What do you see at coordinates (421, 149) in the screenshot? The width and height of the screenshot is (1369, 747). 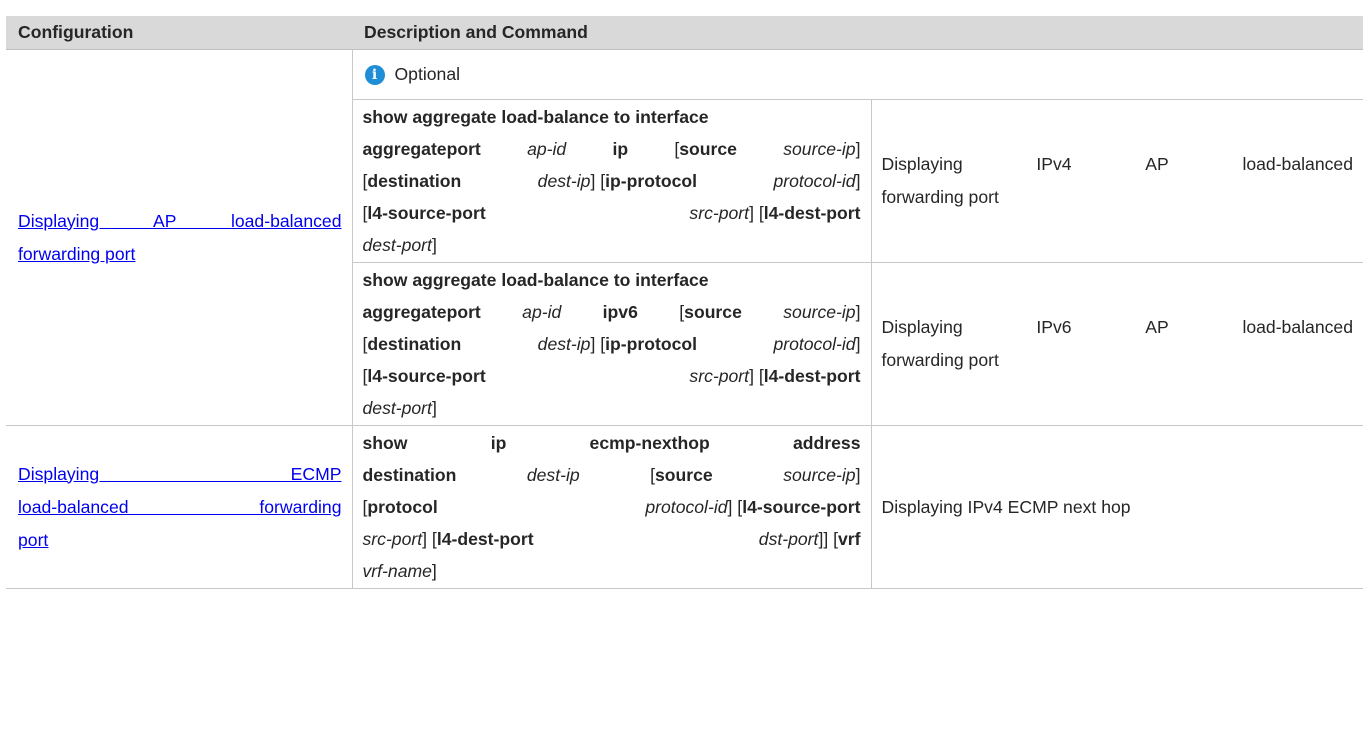 I see `command-keyword: aggregateport` at bounding box center [421, 149].